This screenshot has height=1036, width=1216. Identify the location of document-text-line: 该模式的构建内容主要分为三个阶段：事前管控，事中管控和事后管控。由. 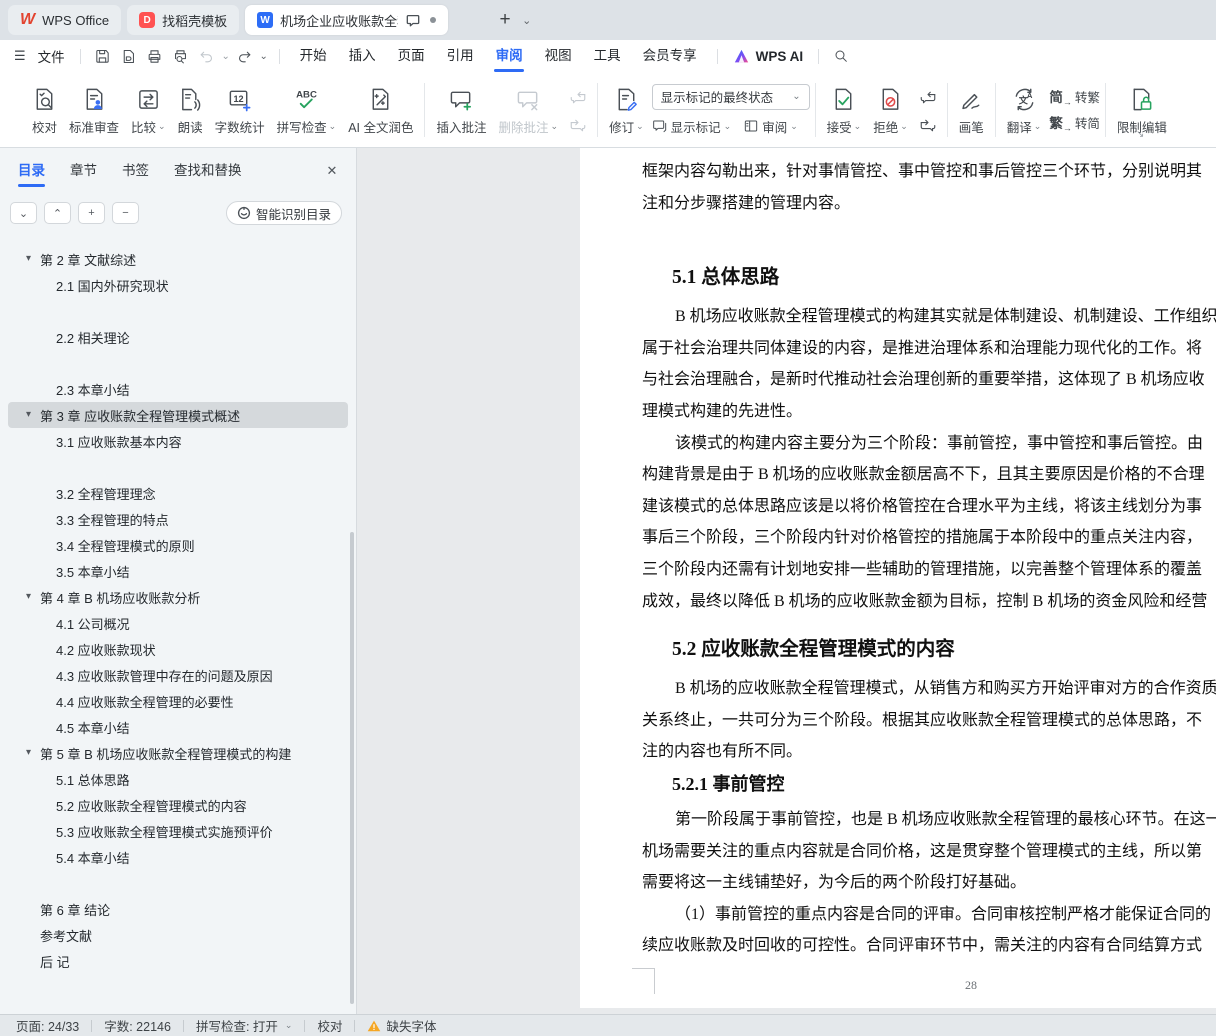
(929, 444).